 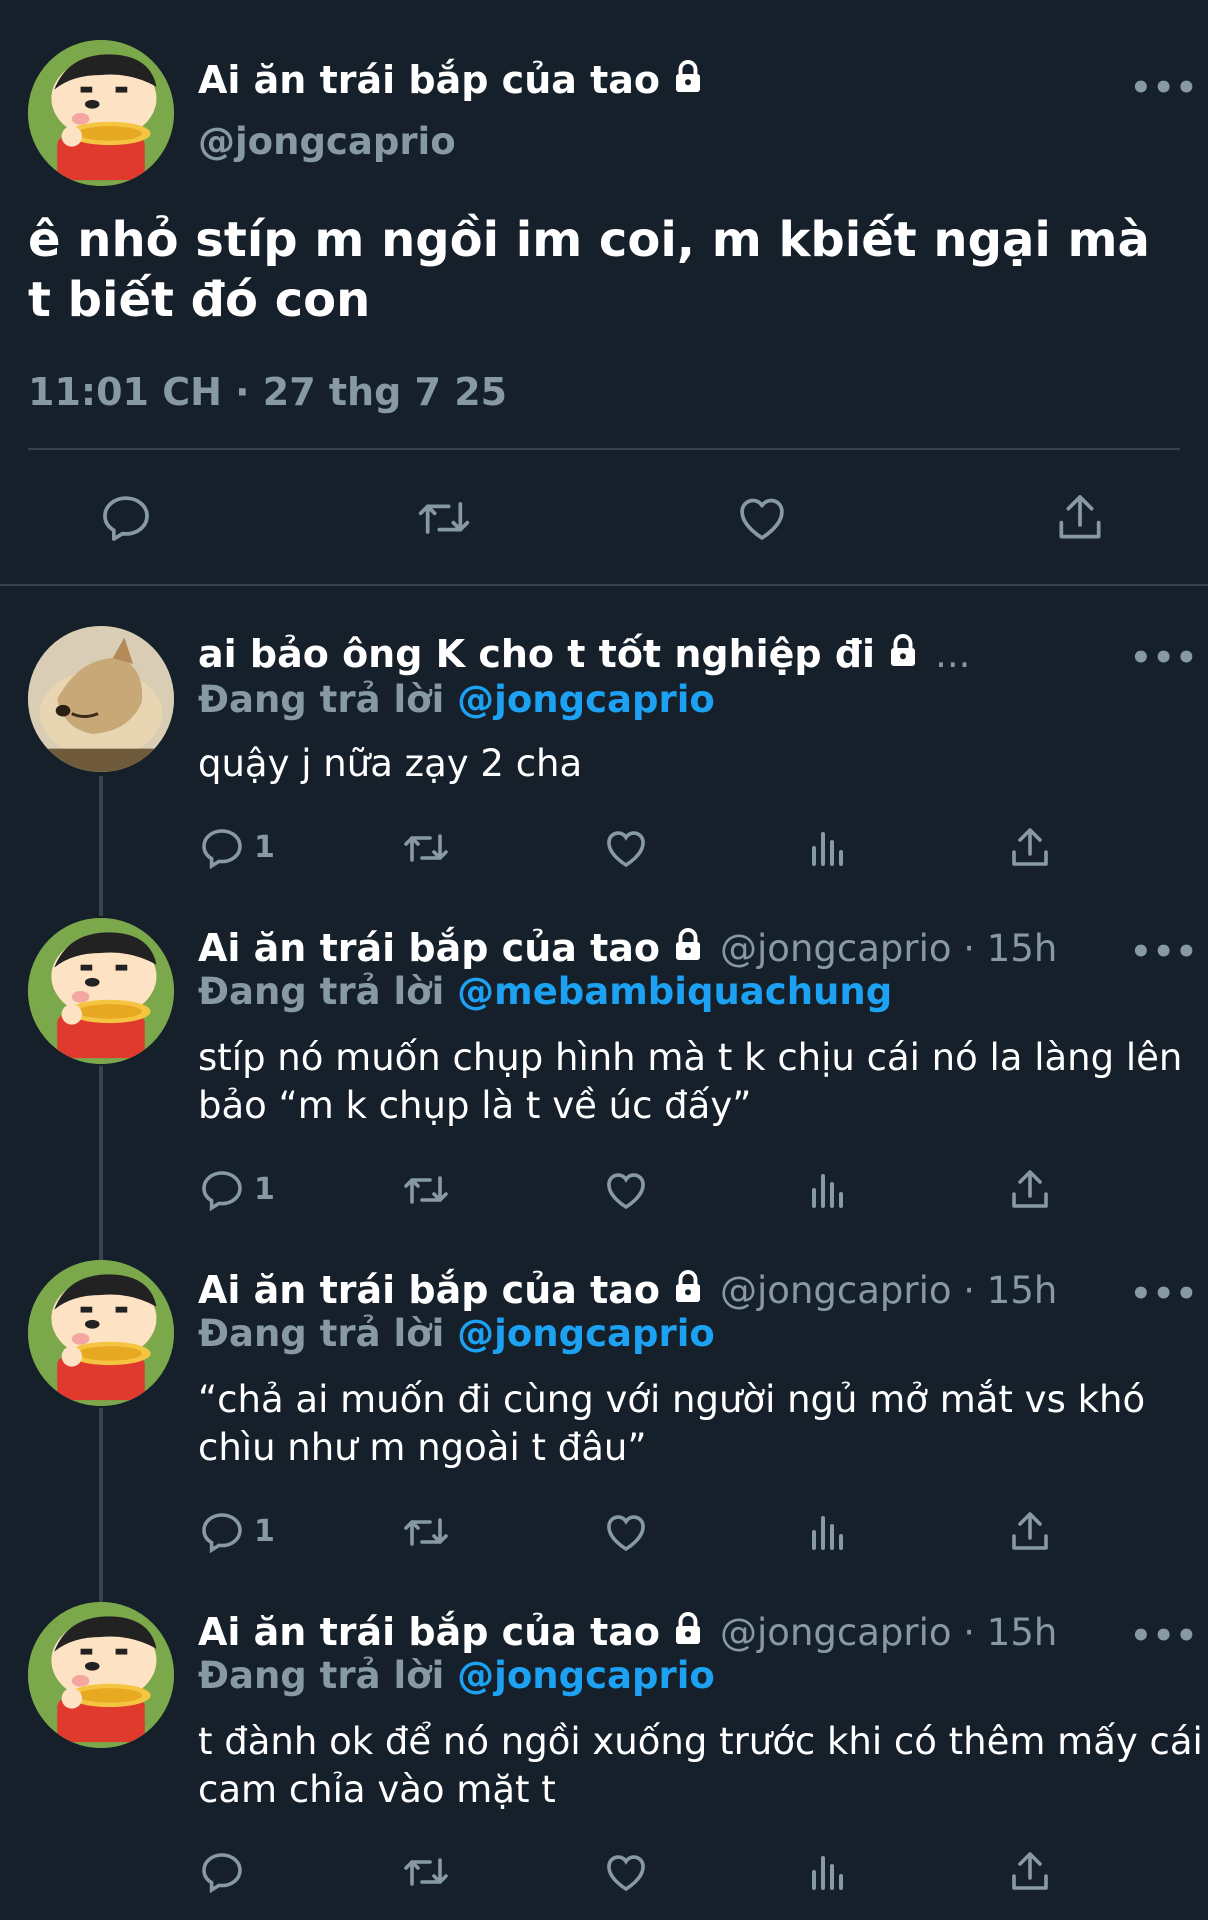 I want to click on main-author-name: Ai ăn trái bắp của tao, so click(x=429, y=80).